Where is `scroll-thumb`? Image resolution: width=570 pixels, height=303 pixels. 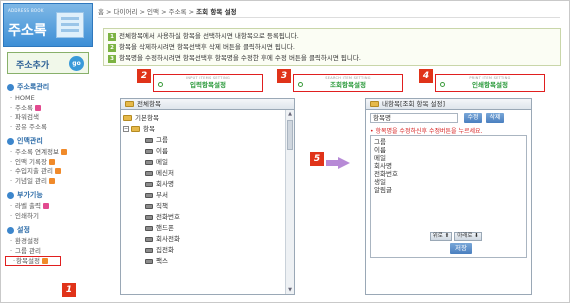 scroll-thumb is located at coordinates (290, 135).